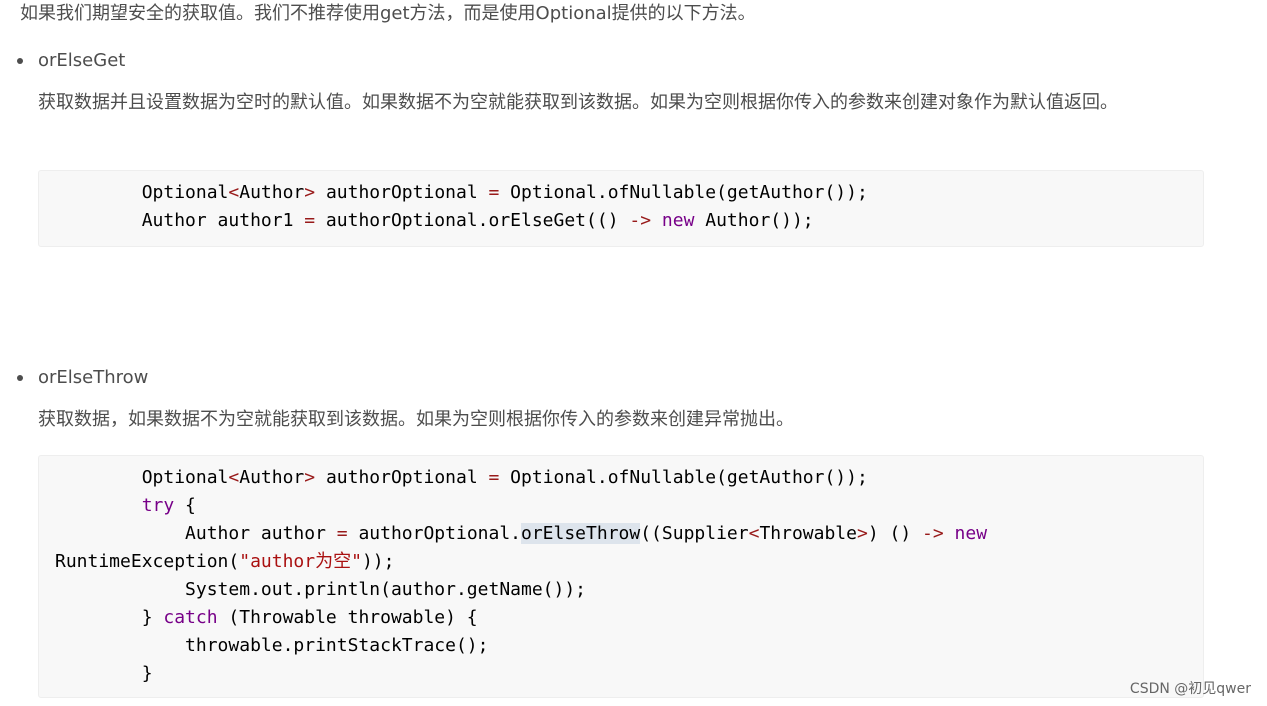 The height and width of the screenshot is (706, 1267). I want to click on code-token: System.out.println(author.getName());, so click(321, 589).